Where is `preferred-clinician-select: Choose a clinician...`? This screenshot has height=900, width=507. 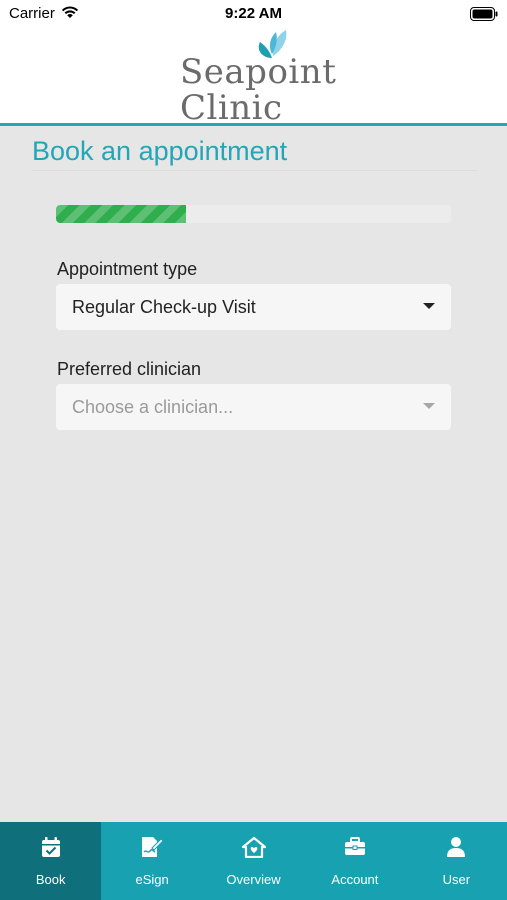 preferred-clinician-select: Choose a clinician... is located at coordinates (253, 407).